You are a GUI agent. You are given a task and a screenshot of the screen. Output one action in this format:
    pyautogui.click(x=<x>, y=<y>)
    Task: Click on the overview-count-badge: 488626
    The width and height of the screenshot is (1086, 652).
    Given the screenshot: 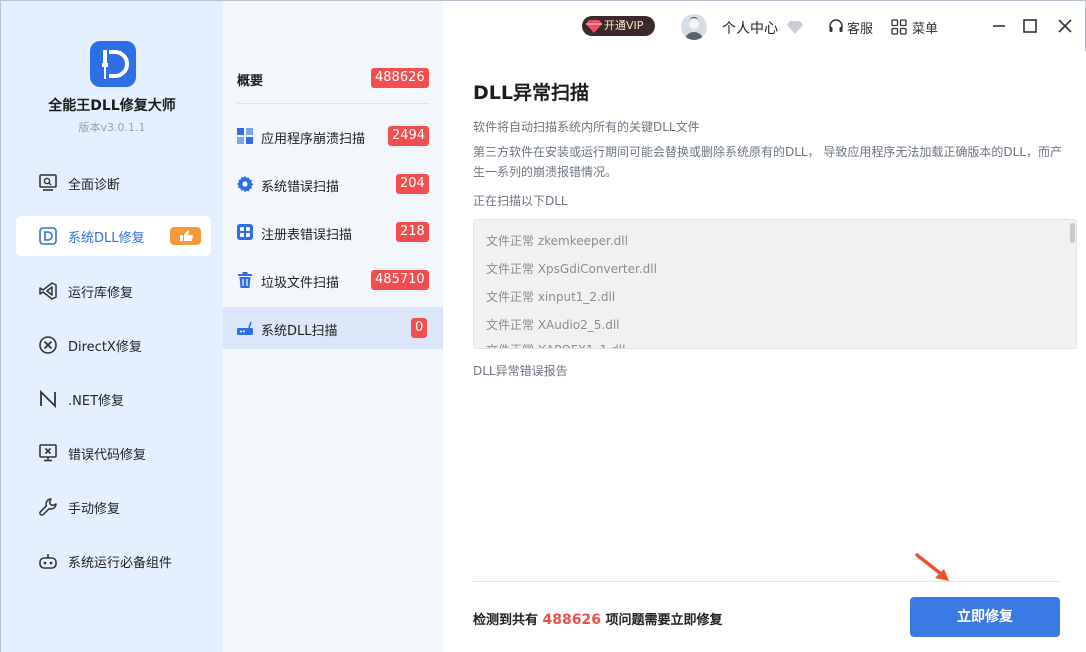 What is the action you would take?
    pyautogui.click(x=400, y=78)
    